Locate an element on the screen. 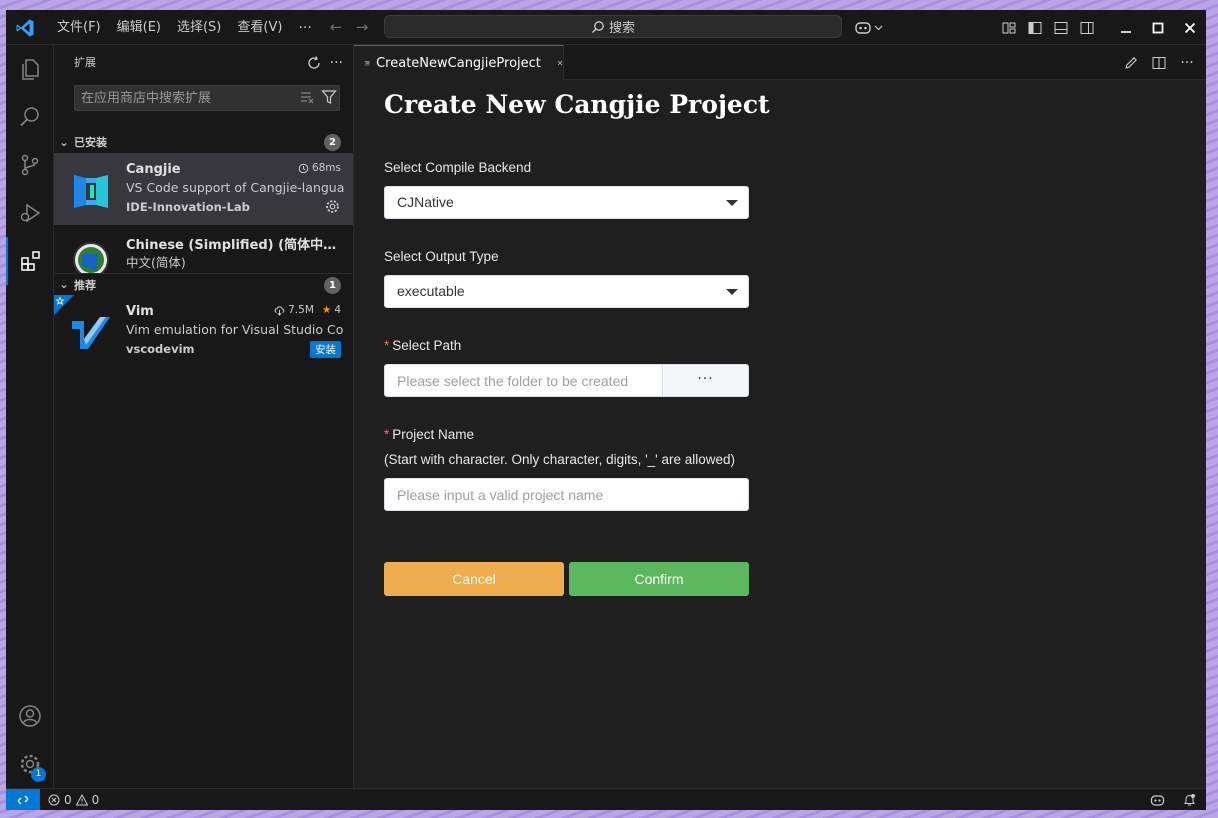 This screenshot has height=818, width=1218. toggle-panel-icon is located at coordinates (1061, 27).